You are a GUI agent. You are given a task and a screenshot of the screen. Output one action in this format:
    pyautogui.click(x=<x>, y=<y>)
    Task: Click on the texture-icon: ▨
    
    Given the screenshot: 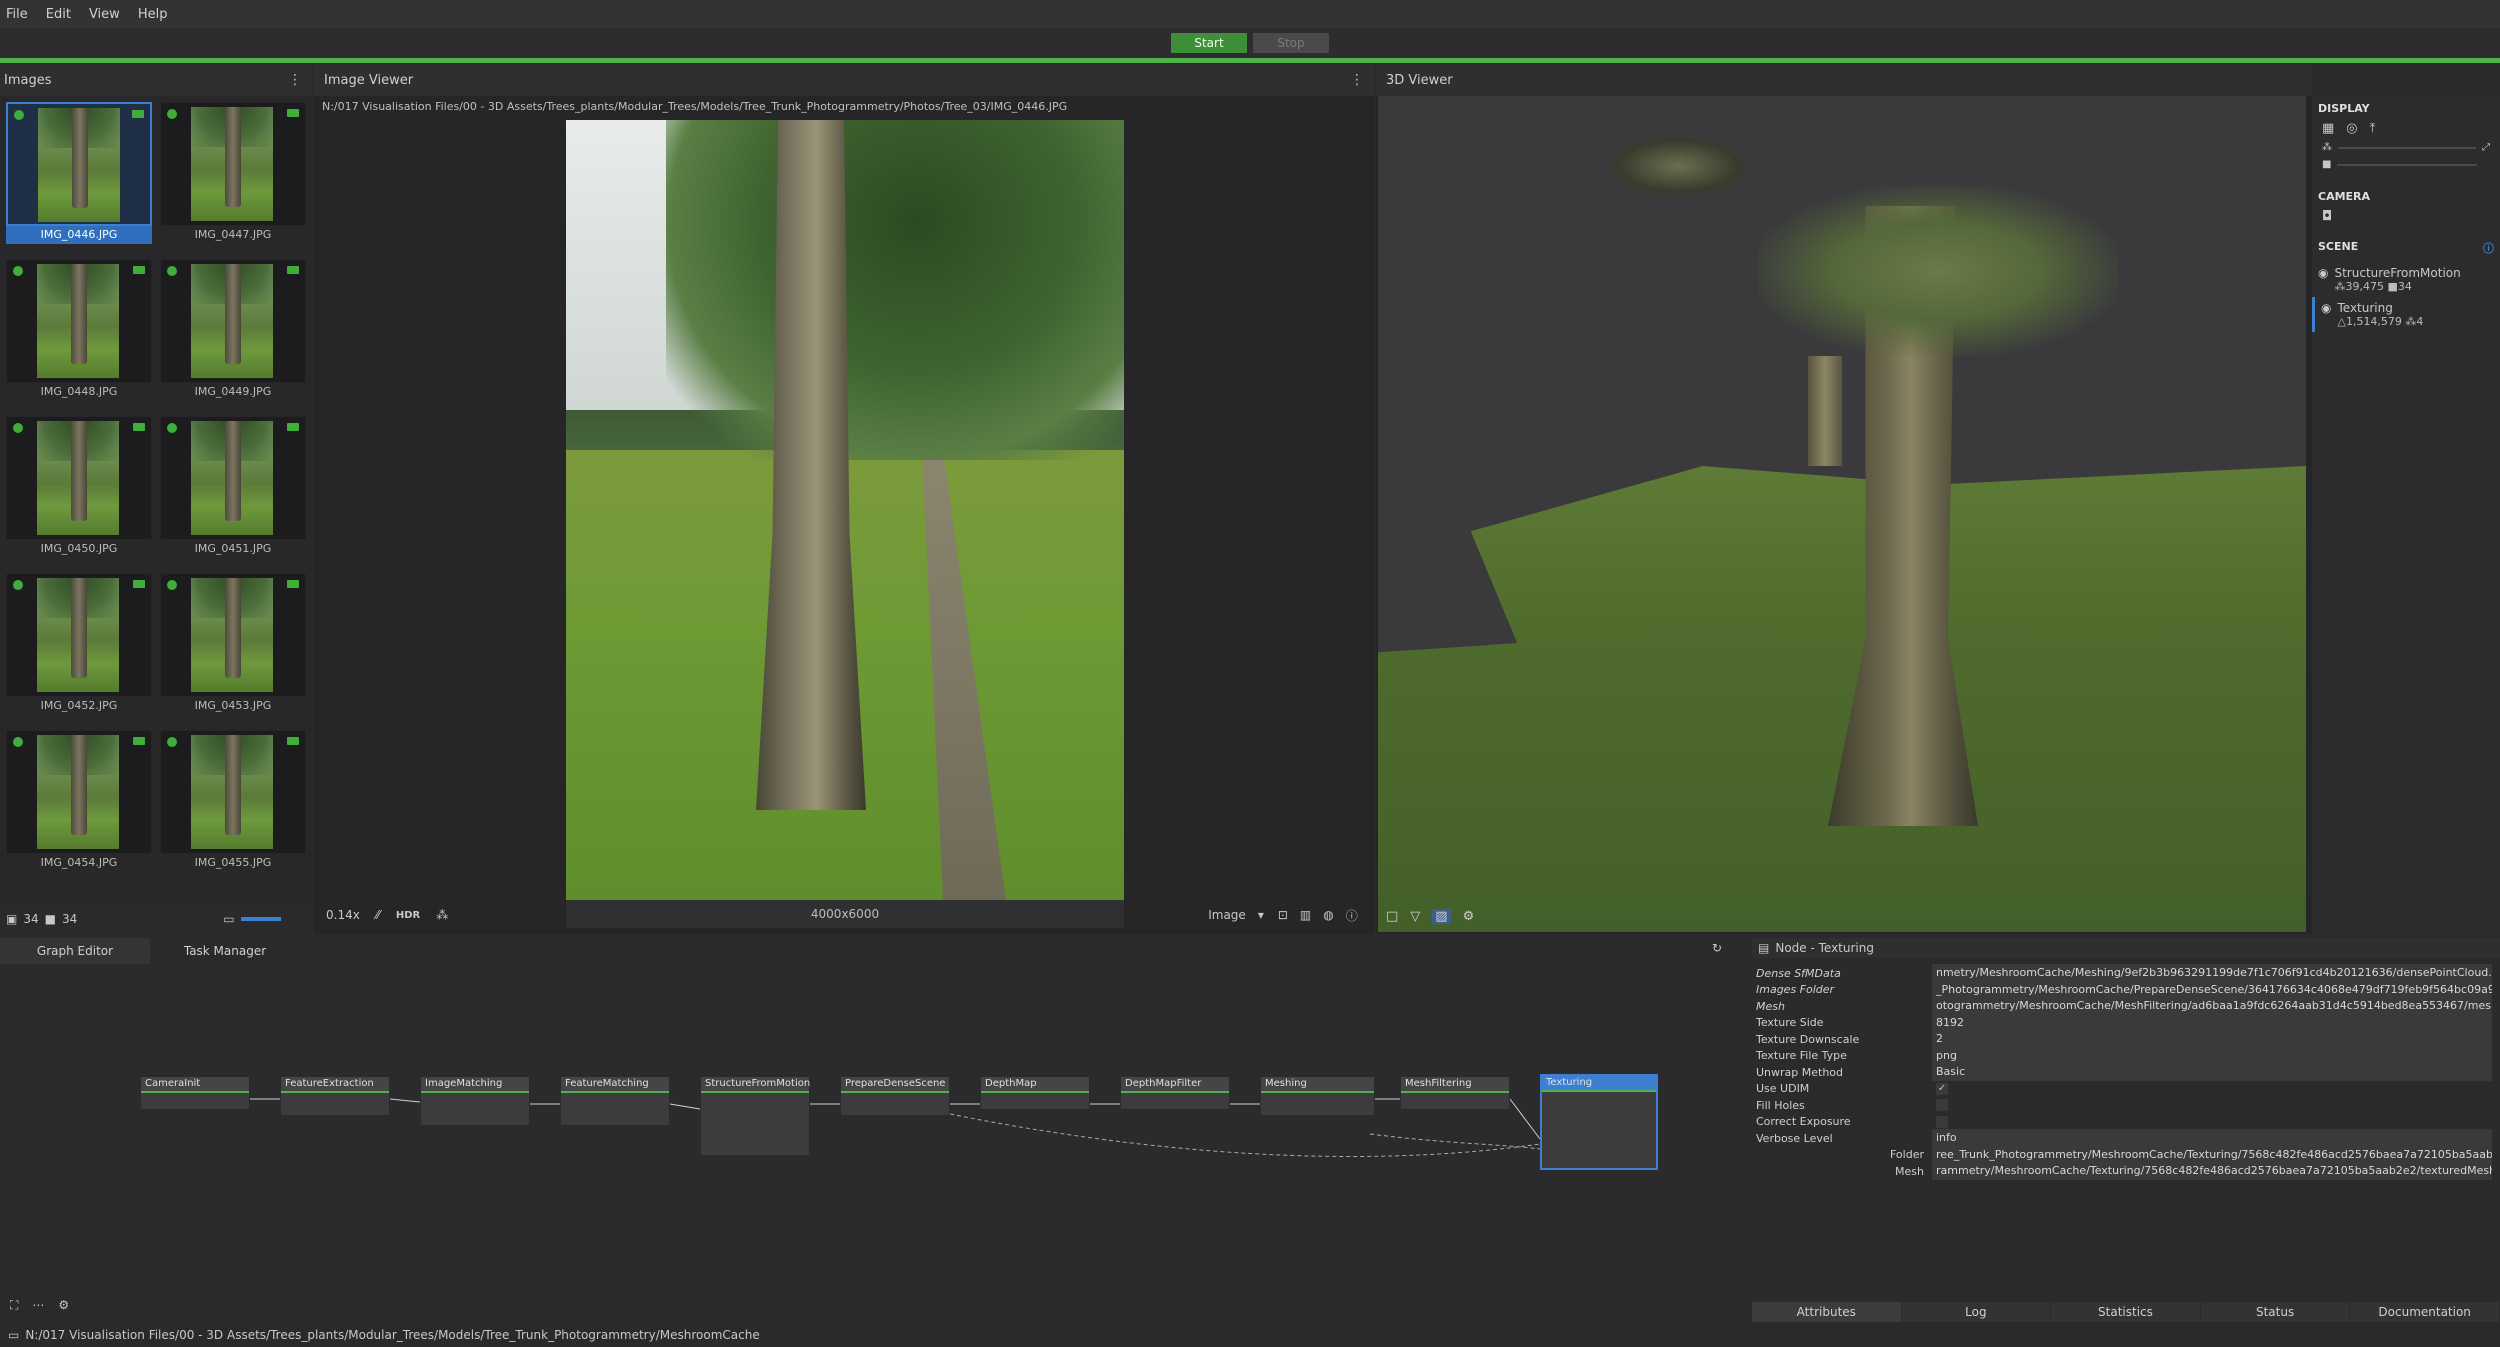 What is the action you would take?
    pyautogui.click(x=1441, y=916)
    